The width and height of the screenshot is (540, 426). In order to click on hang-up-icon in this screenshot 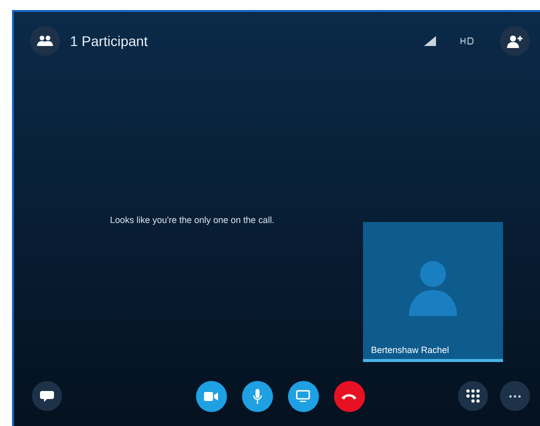, I will do `click(349, 396)`.